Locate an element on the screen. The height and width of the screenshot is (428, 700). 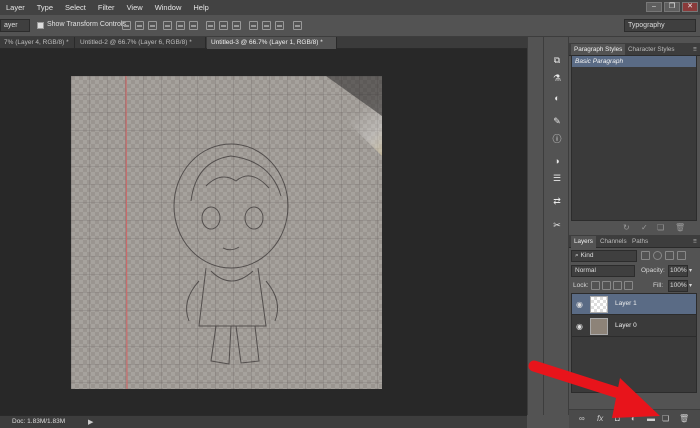
menu-view: View is located at coordinates (135, 7).